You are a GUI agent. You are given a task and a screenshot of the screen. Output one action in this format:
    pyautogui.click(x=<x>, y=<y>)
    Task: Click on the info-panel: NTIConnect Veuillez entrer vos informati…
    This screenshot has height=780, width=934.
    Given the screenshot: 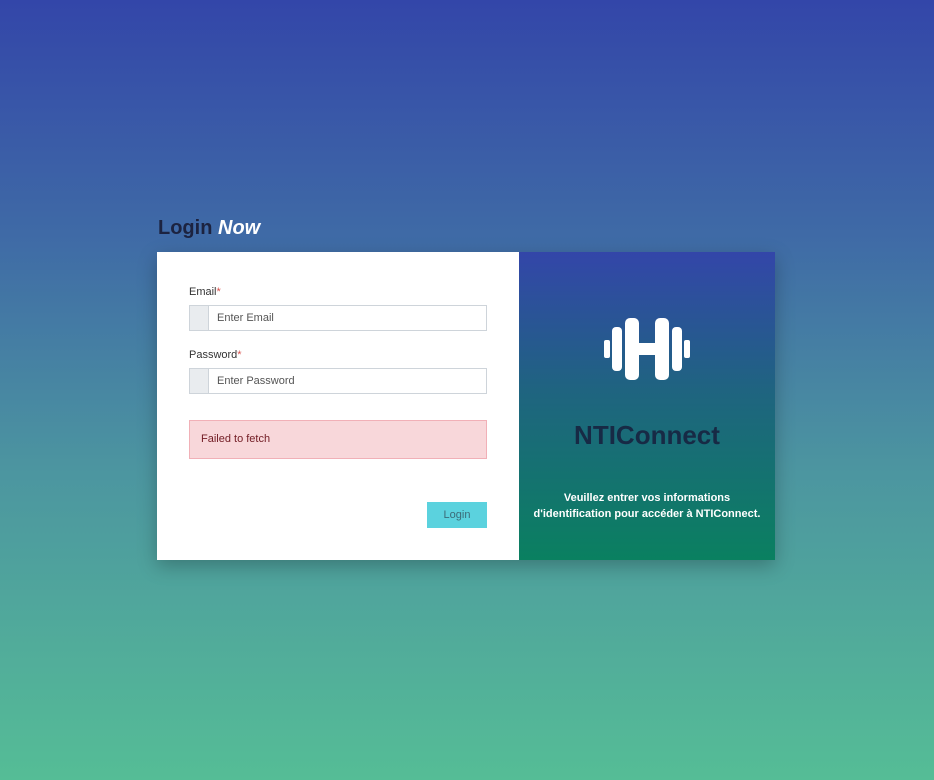 What is the action you would take?
    pyautogui.click(x=647, y=406)
    